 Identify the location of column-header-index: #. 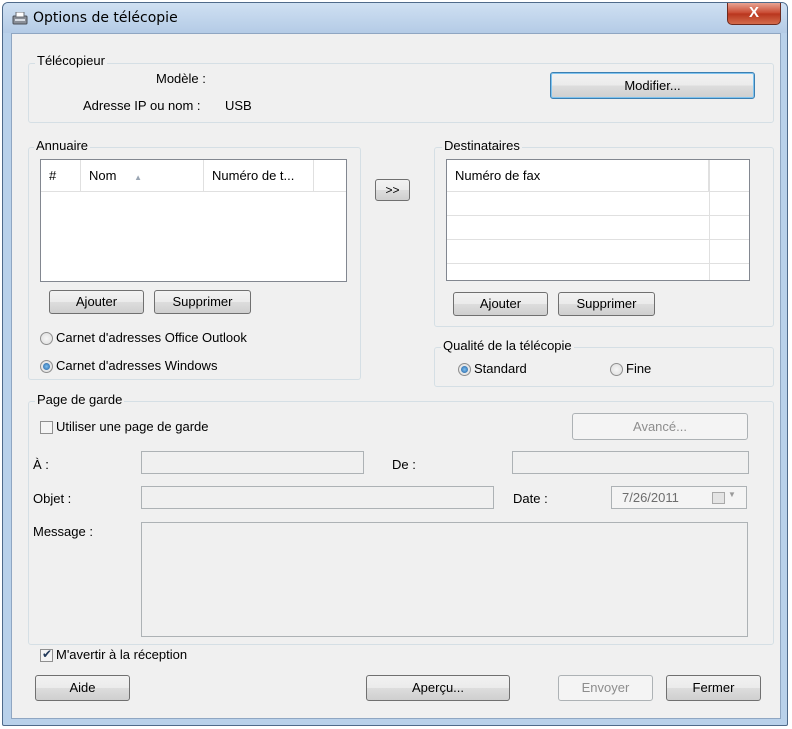
(61, 175).